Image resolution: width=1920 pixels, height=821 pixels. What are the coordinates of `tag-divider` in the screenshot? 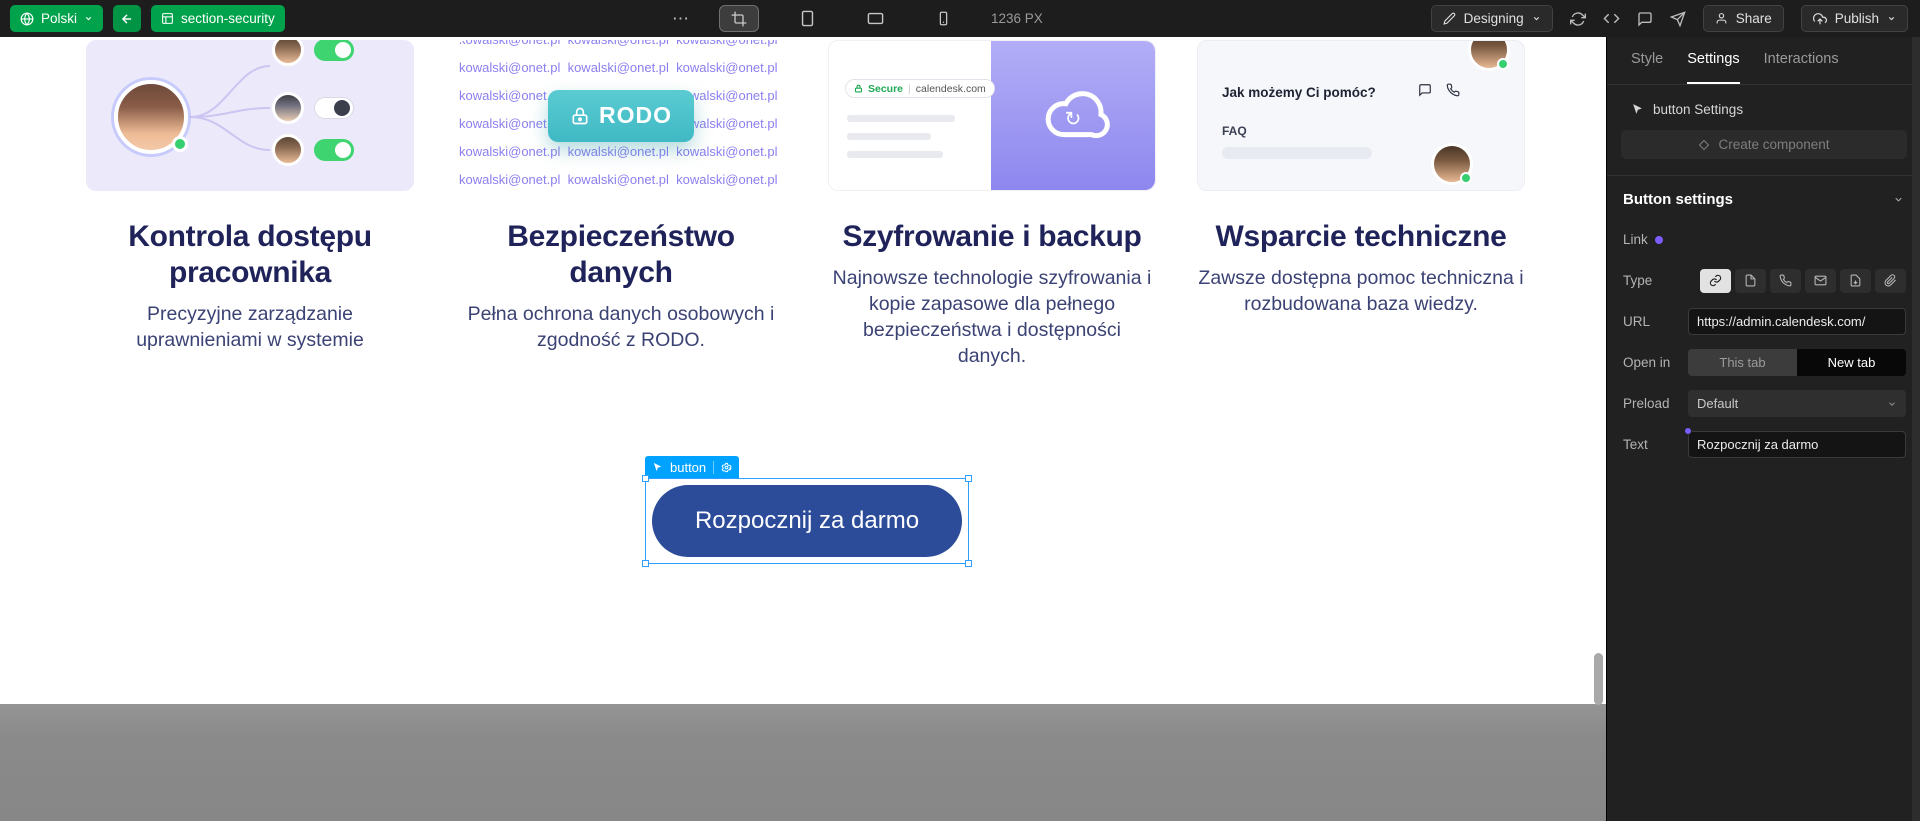 It's located at (714, 467).